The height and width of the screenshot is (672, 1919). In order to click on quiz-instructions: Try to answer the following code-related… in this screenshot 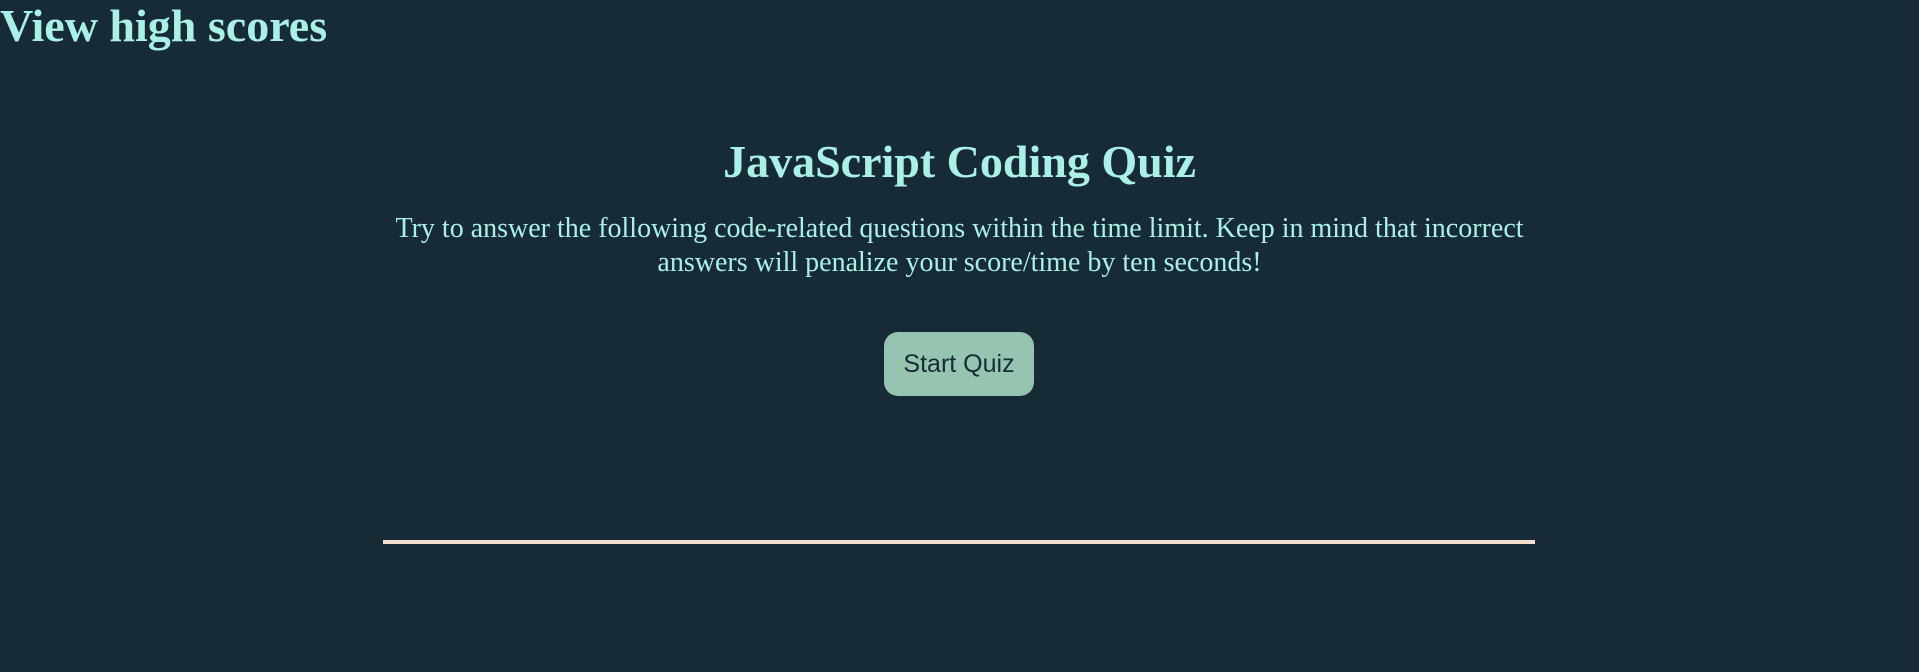, I will do `click(959, 245)`.